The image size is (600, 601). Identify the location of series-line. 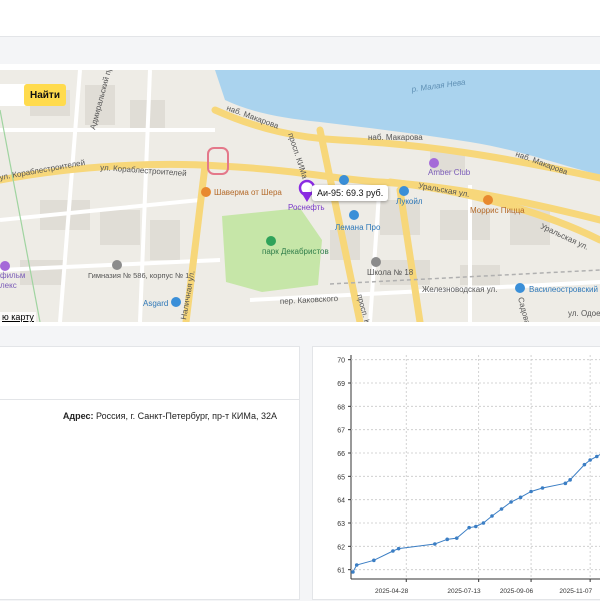
(476, 513).